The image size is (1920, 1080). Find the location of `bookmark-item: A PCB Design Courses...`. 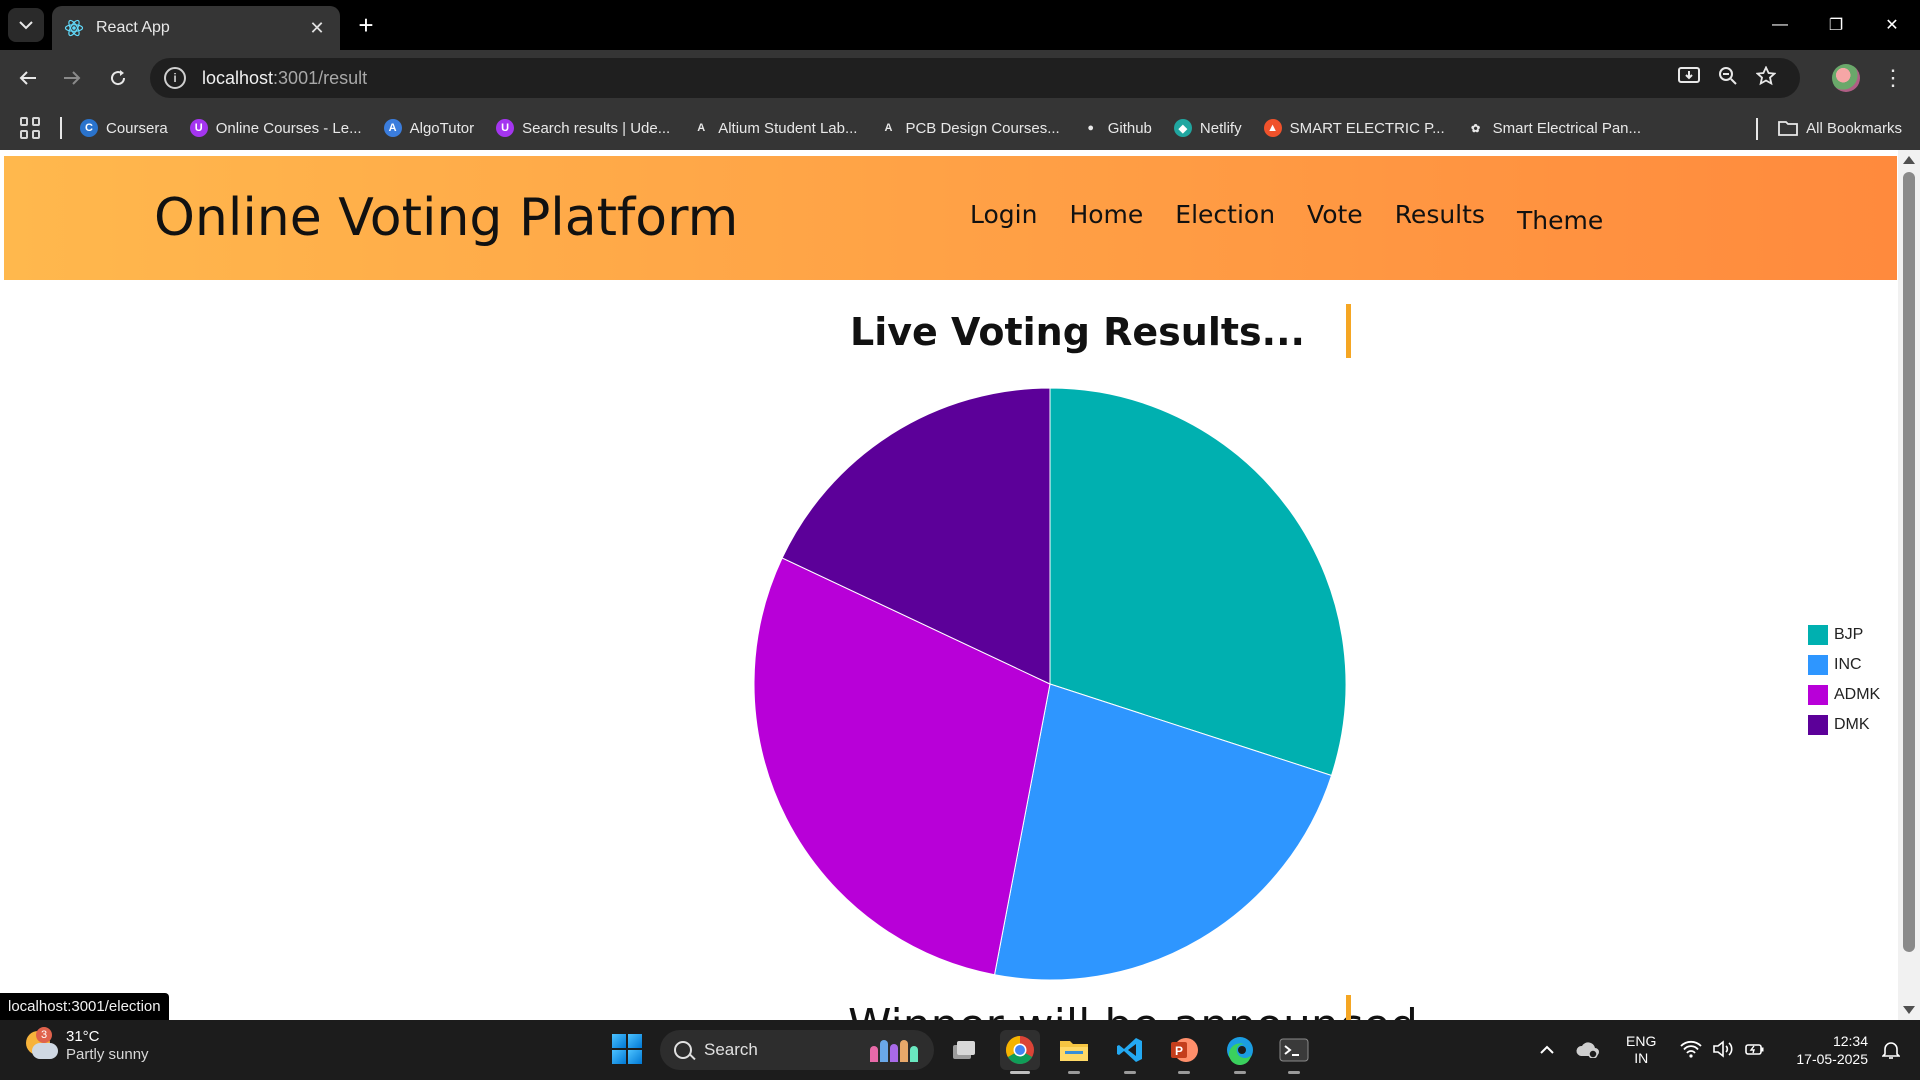

bookmark-item: A PCB Design Courses... is located at coordinates (969, 128).